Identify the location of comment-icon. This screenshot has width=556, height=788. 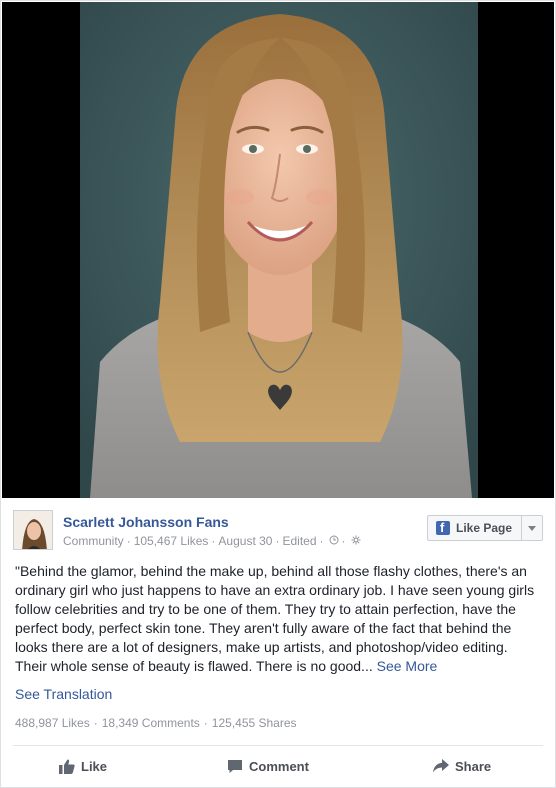
(235, 766).